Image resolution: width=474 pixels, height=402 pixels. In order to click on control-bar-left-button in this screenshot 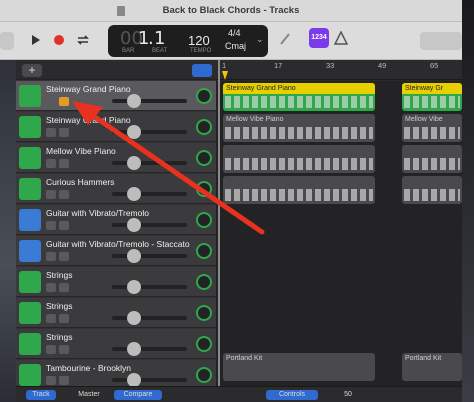, I will do `click(7, 41)`.